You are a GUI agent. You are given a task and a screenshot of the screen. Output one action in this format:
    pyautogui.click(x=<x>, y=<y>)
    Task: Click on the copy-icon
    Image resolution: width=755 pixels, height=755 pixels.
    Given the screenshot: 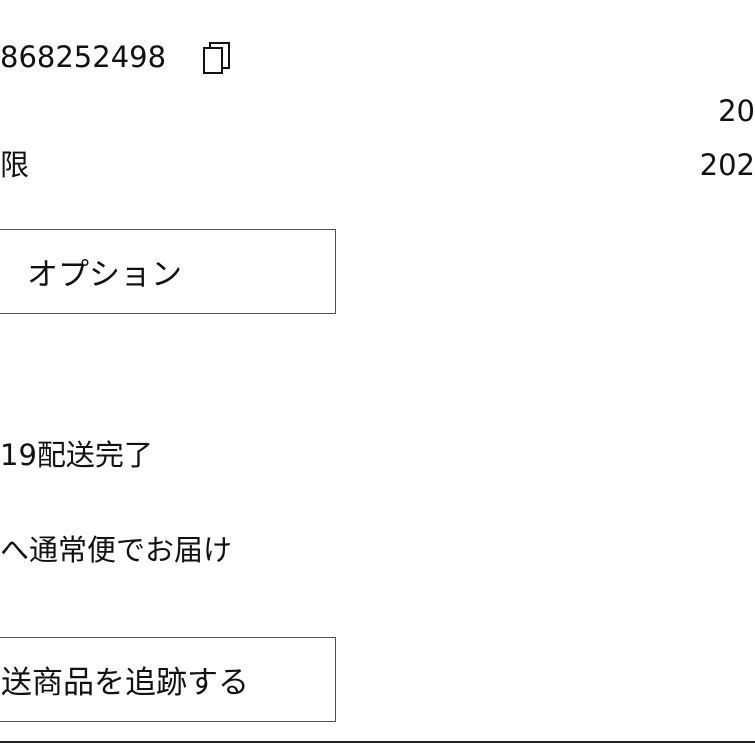 What is the action you would take?
    pyautogui.click(x=217, y=58)
    